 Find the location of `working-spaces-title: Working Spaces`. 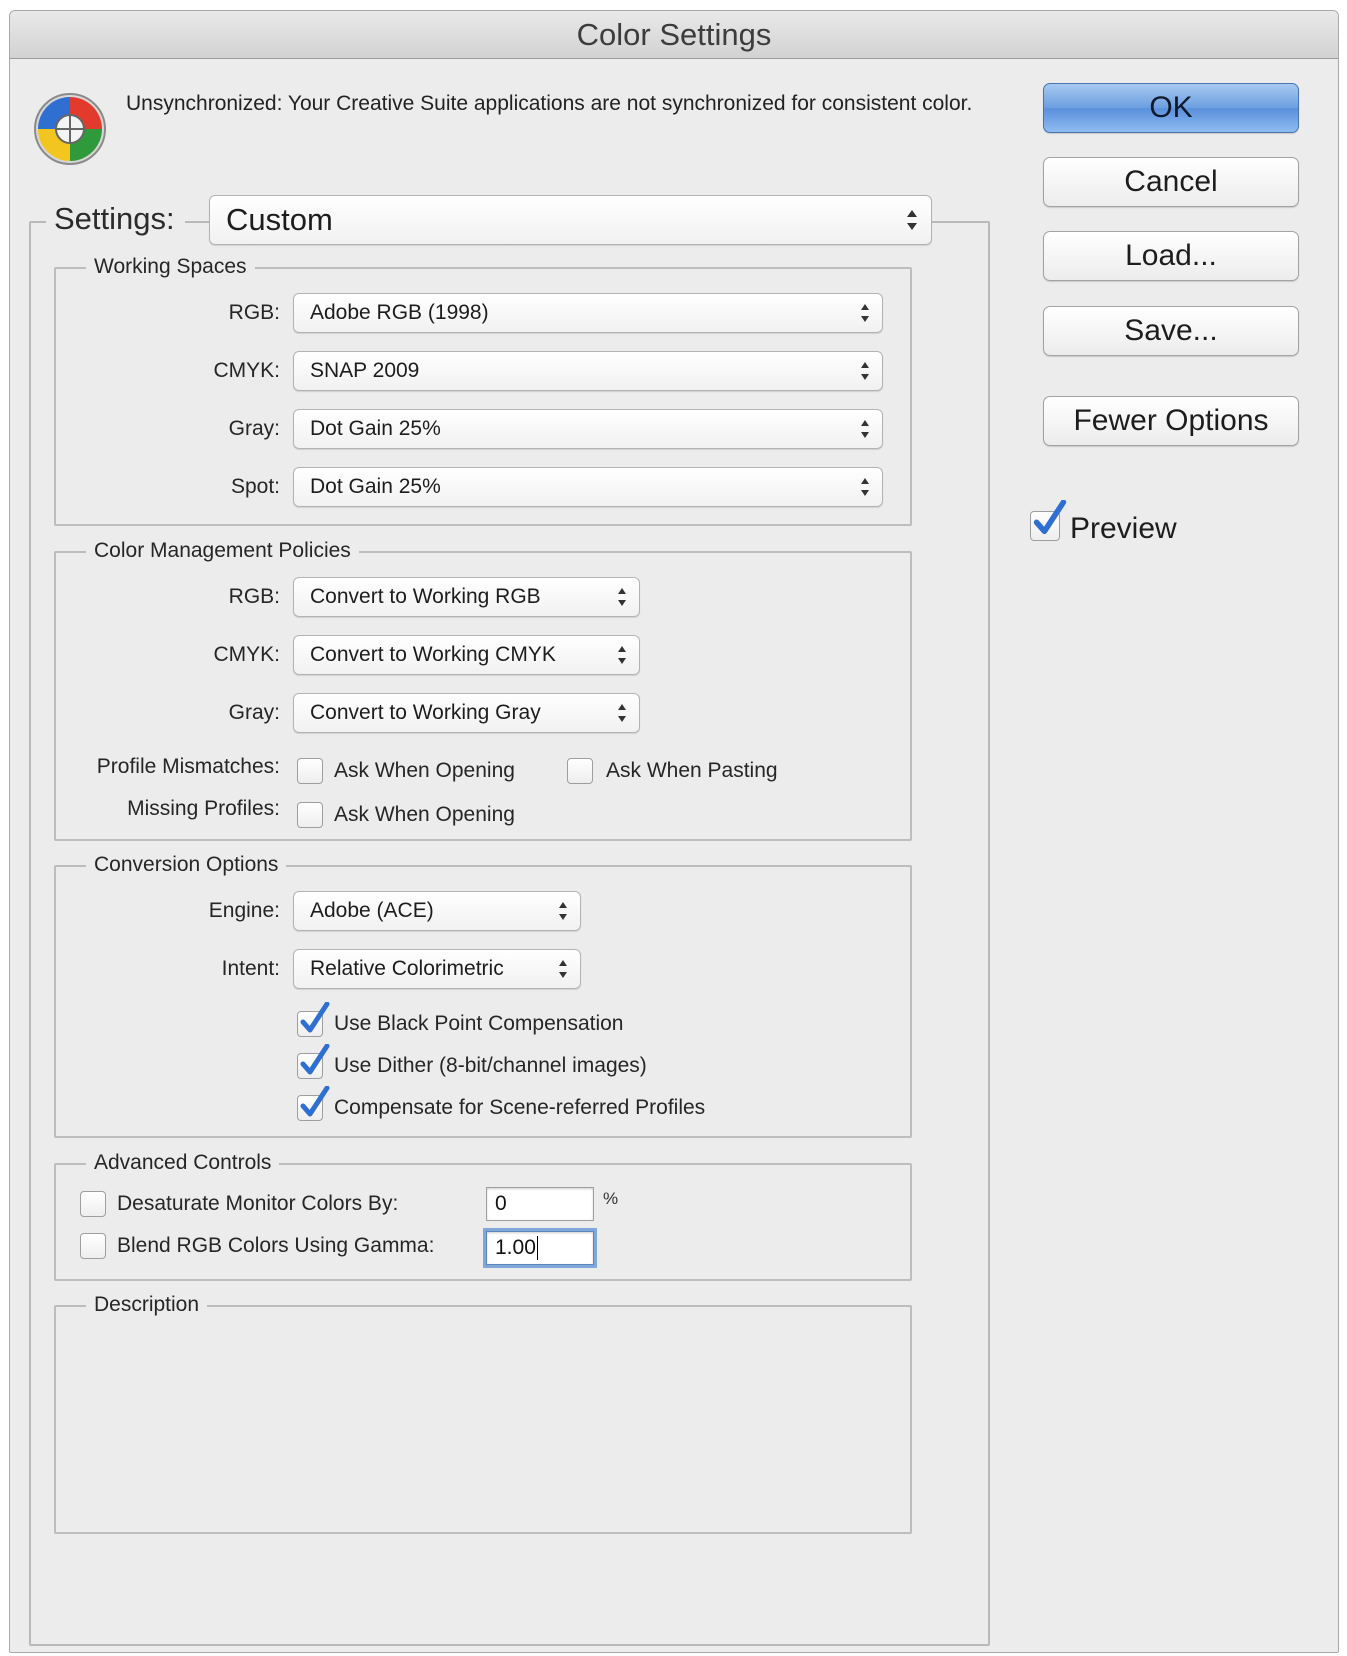

working-spaces-title: Working Spaces is located at coordinates (170, 267).